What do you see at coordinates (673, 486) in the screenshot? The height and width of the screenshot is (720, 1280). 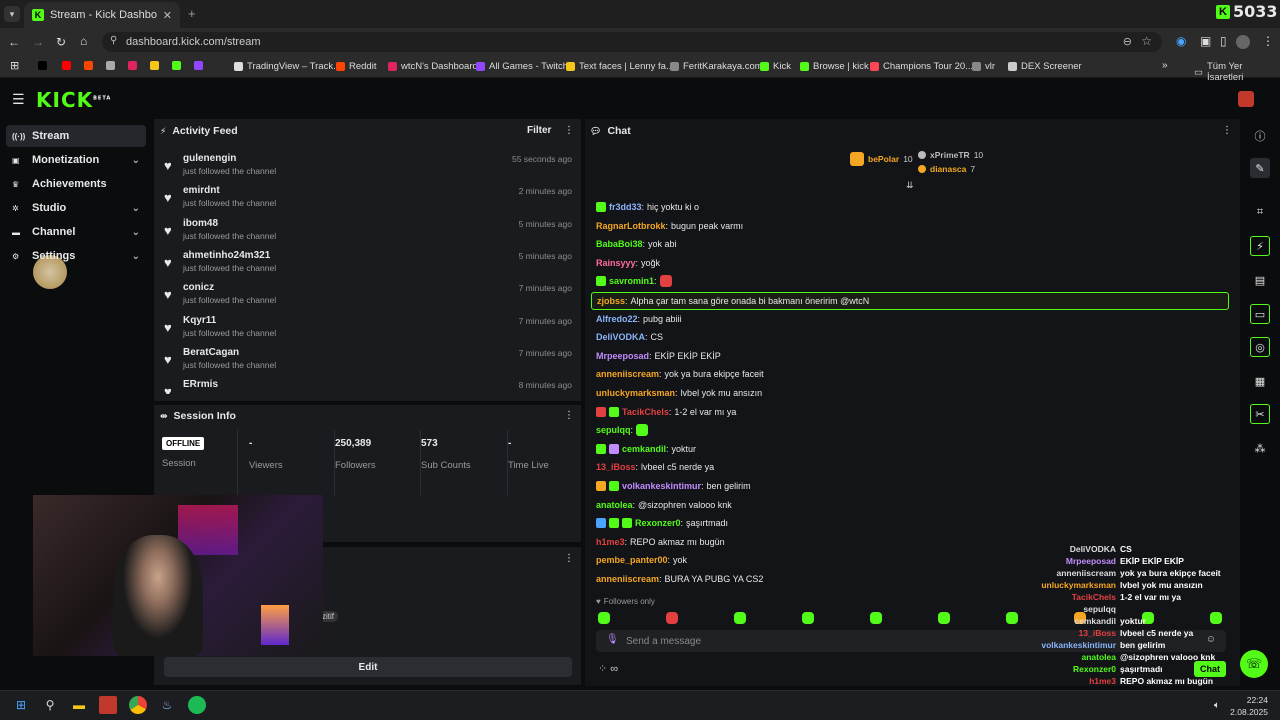 I see `chat-message: volkankeskintimur: ben gelirim` at bounding box center [673, 486].